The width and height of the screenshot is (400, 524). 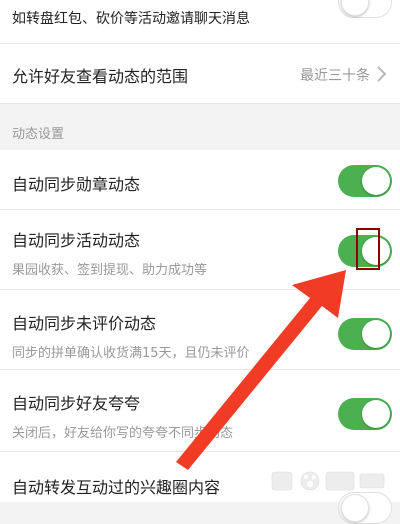 I want to click on unreviewed-sync-toggle, so click(x=365, y=334).